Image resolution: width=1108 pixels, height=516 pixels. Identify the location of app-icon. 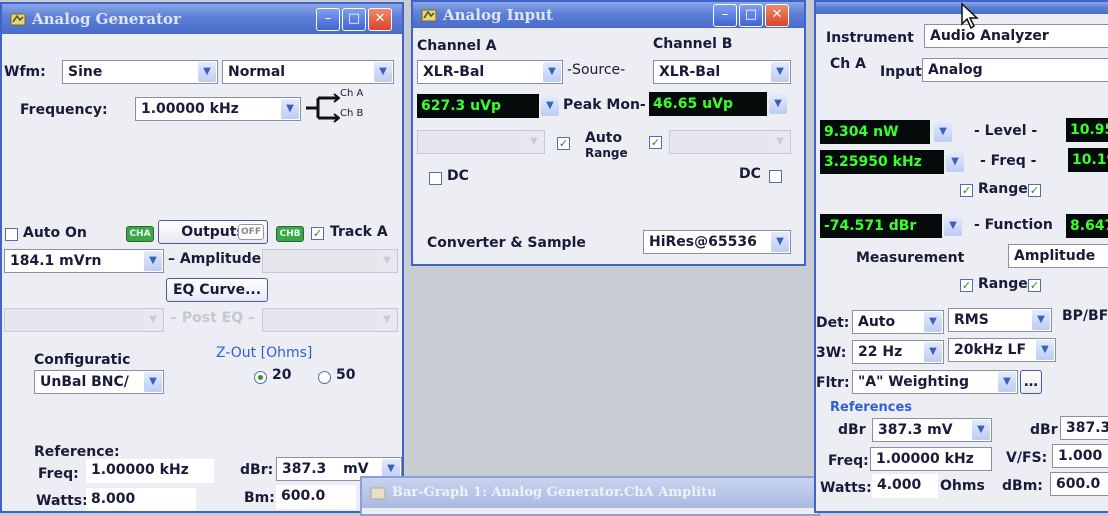
(18, 19).